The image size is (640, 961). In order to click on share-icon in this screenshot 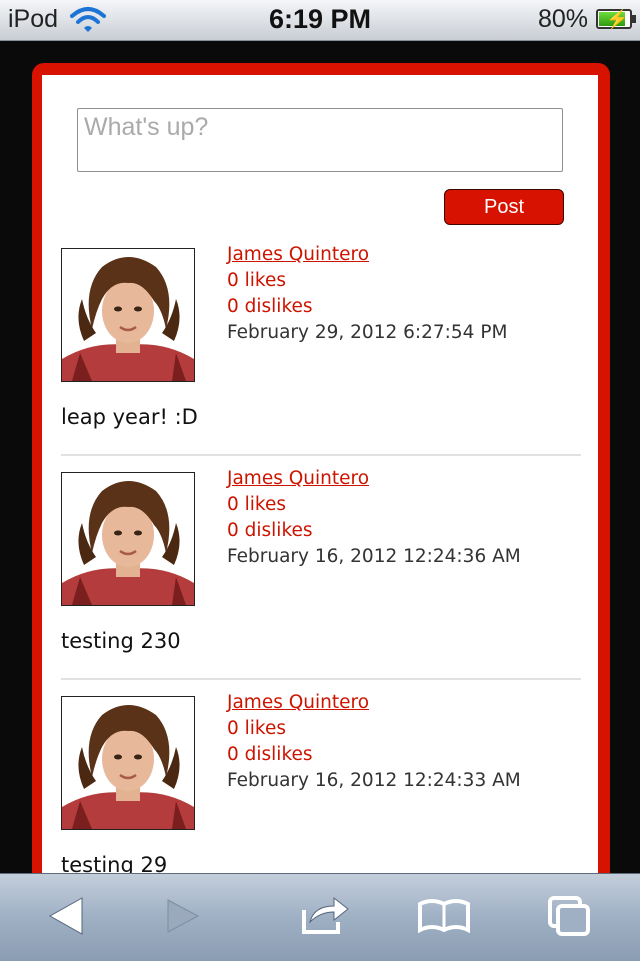, I will do `click(326, 917)`.